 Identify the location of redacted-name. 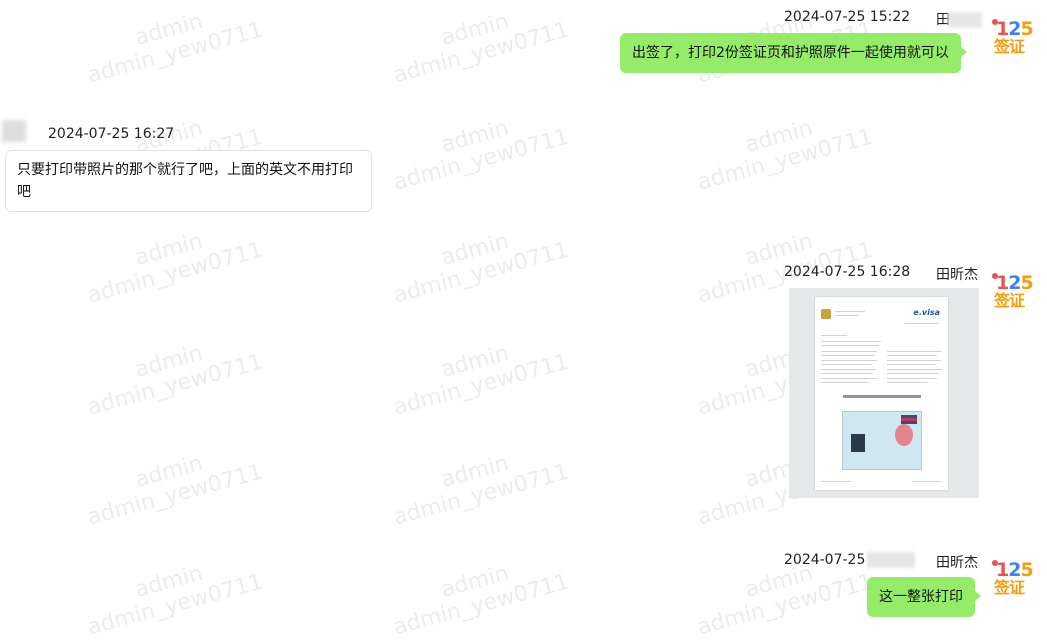
(965, 20).